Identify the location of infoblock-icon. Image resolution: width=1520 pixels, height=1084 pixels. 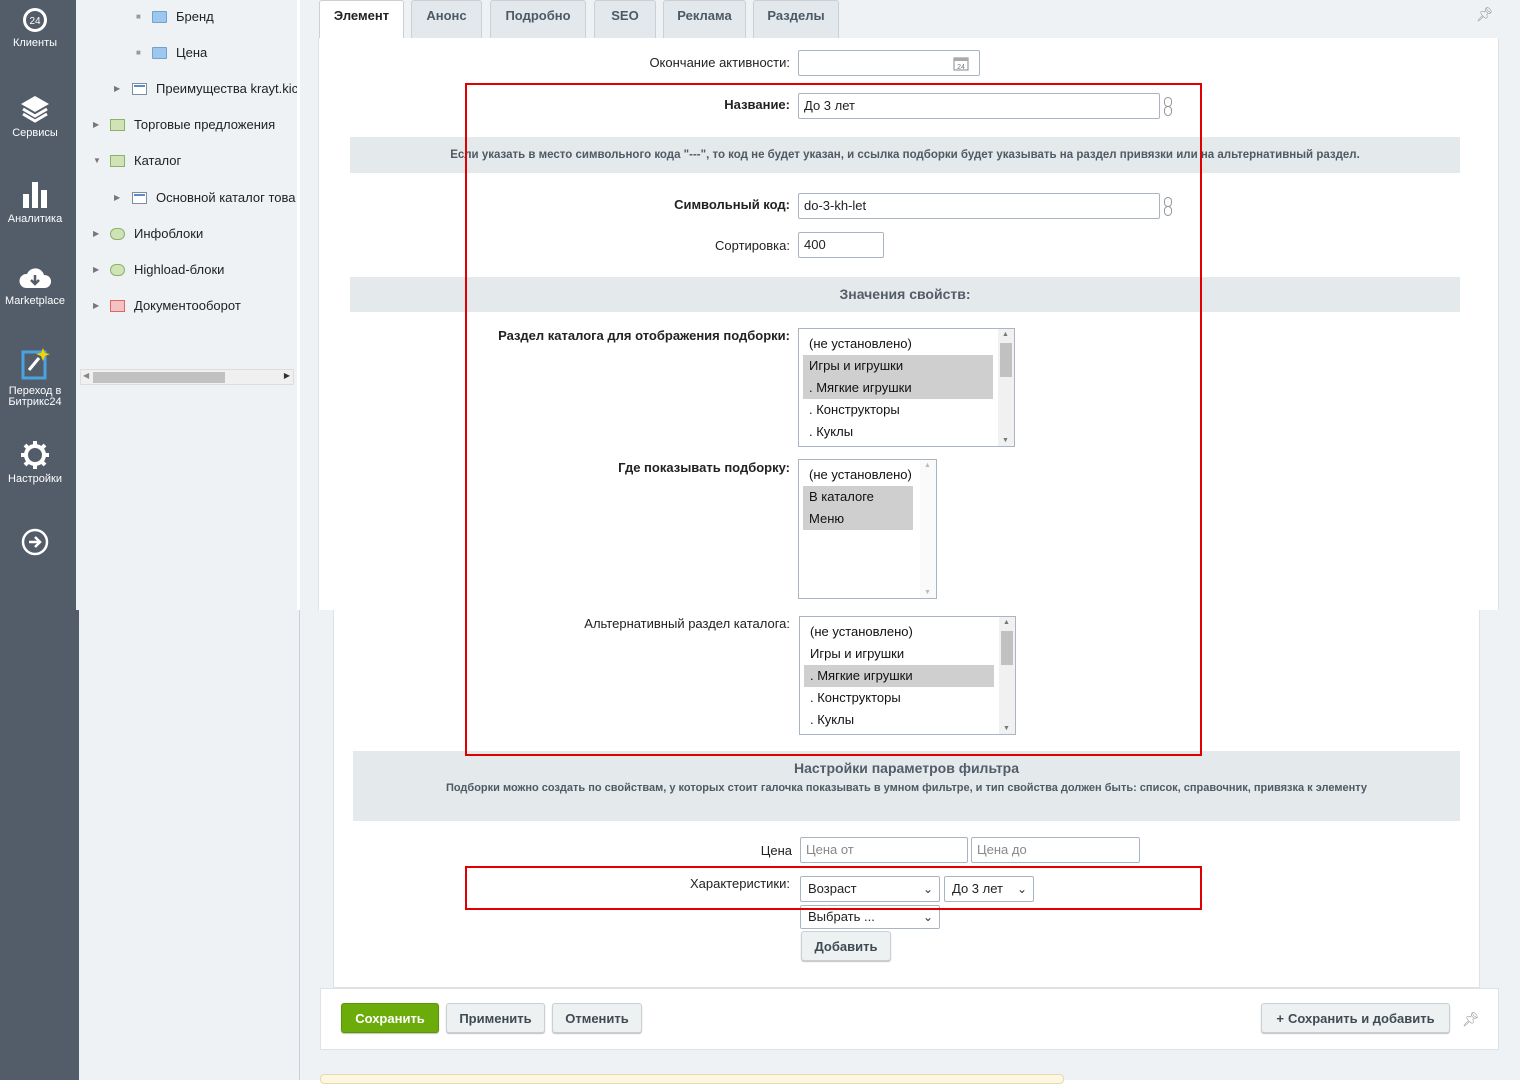
(139, 198).